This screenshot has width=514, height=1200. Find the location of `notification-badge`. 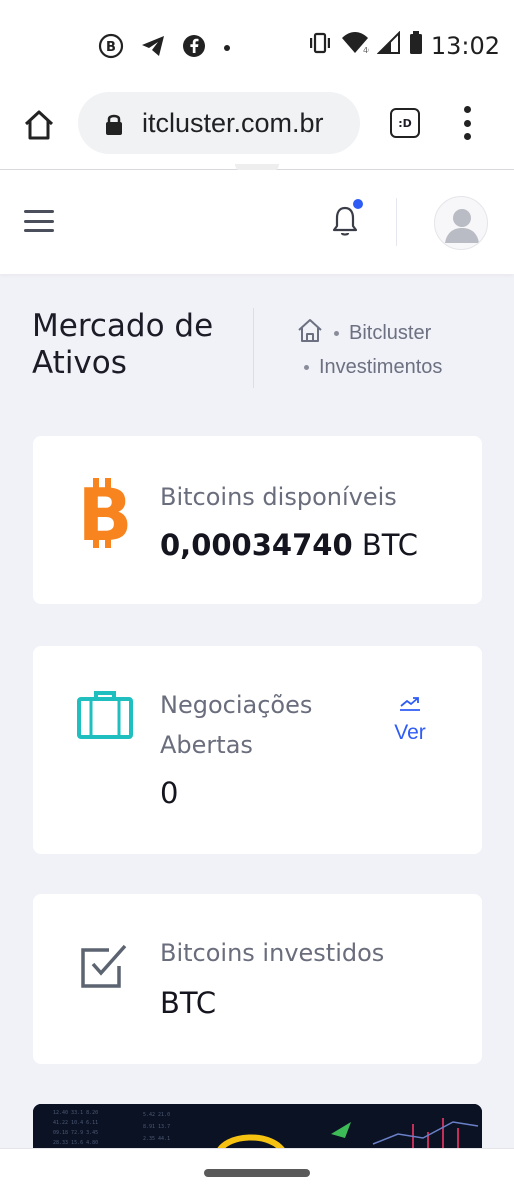

notification-badge is located at coordinates (358, 204).